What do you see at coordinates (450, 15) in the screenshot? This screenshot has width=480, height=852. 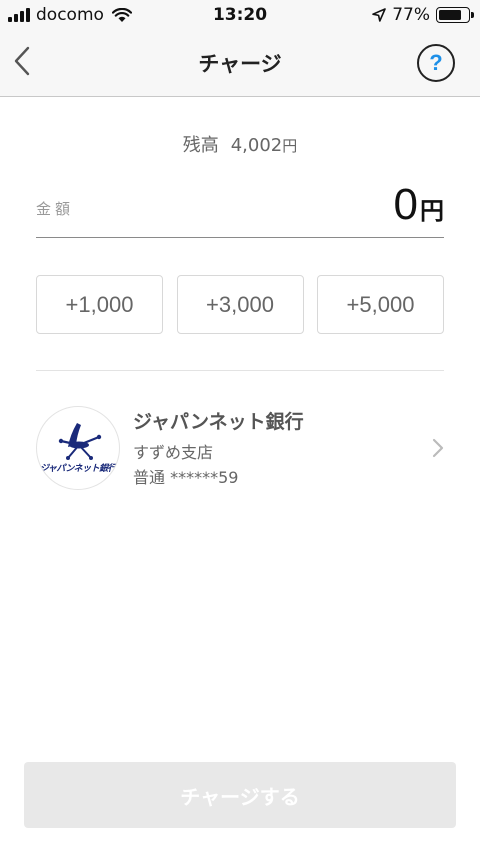 I see `battery-fill` at bounding box center [450, 15].